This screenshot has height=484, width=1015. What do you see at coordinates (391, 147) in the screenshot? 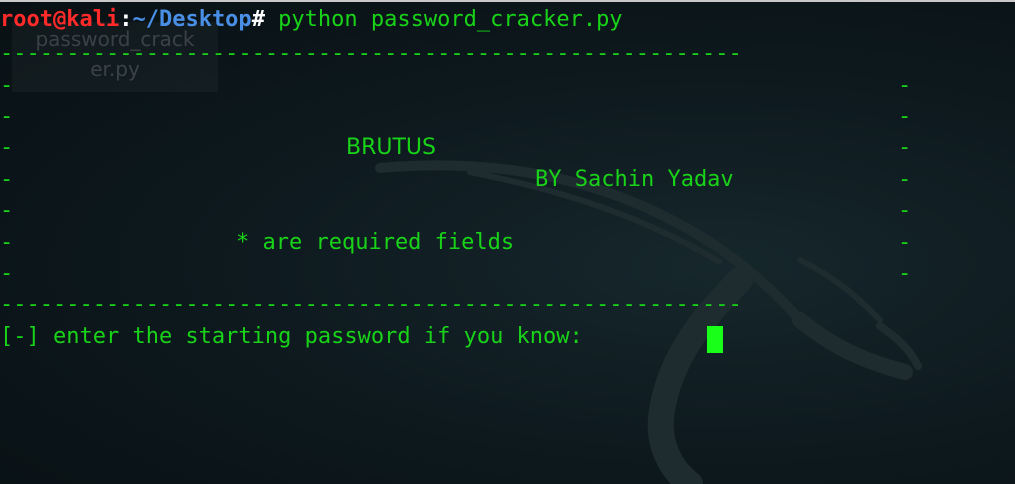
I see `banner-title: BRUTUS` at bounding box center [391, 147].